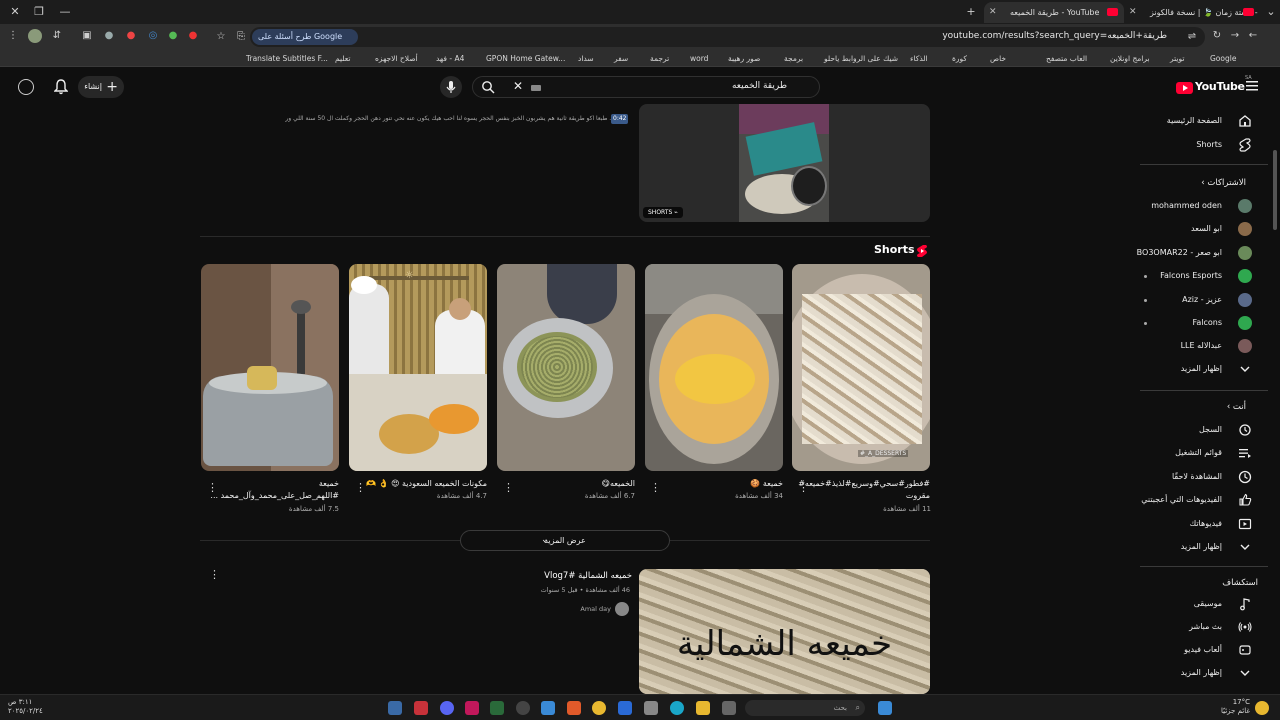 Image resolution: width=1280 pixels, height=720 pixels. What do you see at coordinates (65, 12) in the screenshot?
I see `minimize-window-icon: —` at bounding box center [65, 12].